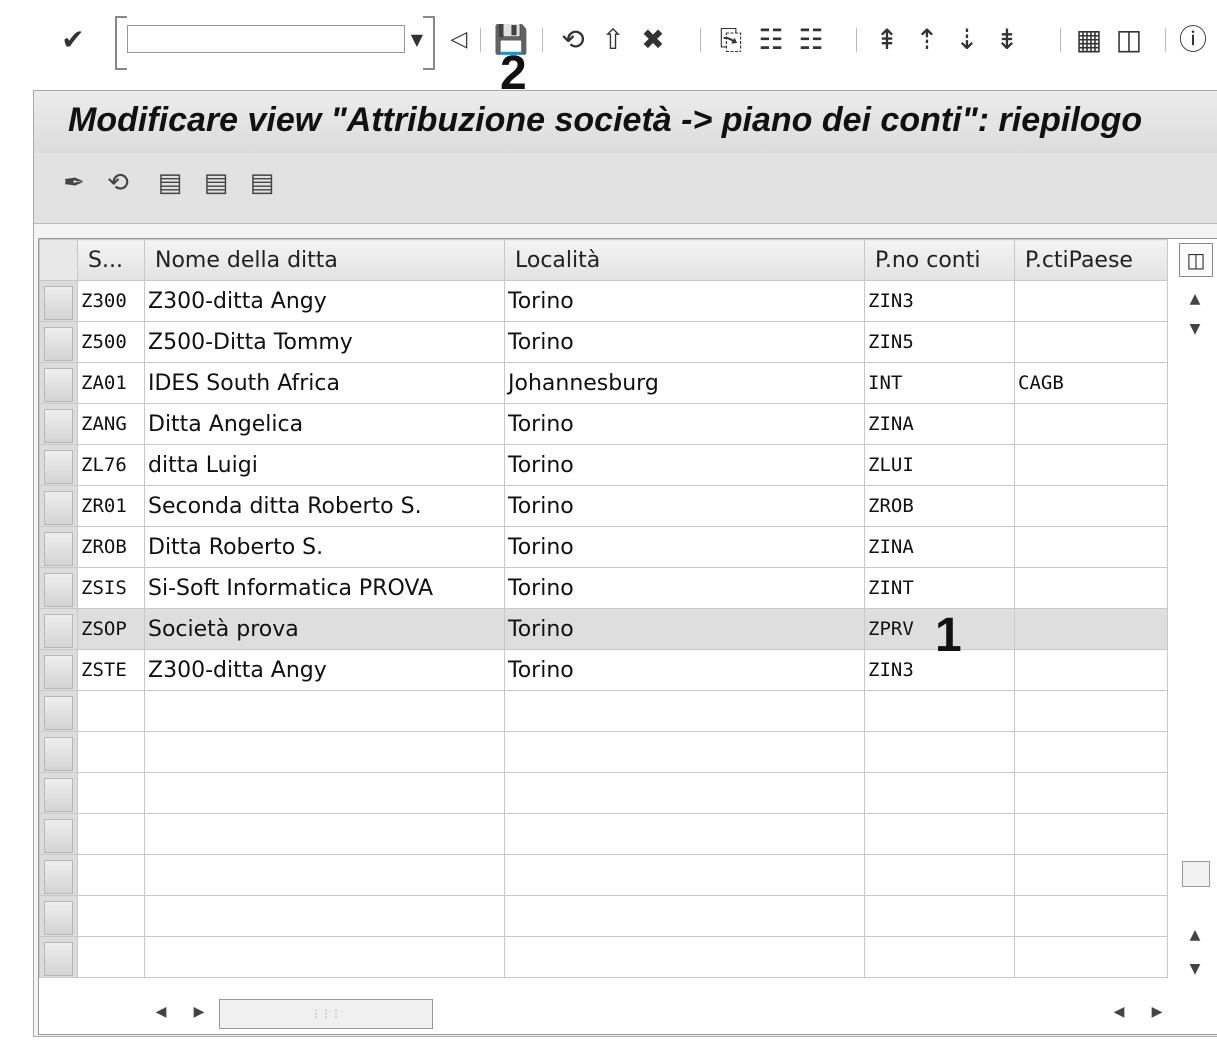  I want to click on scroll-up-icon: ▲, so click(1195, 299).